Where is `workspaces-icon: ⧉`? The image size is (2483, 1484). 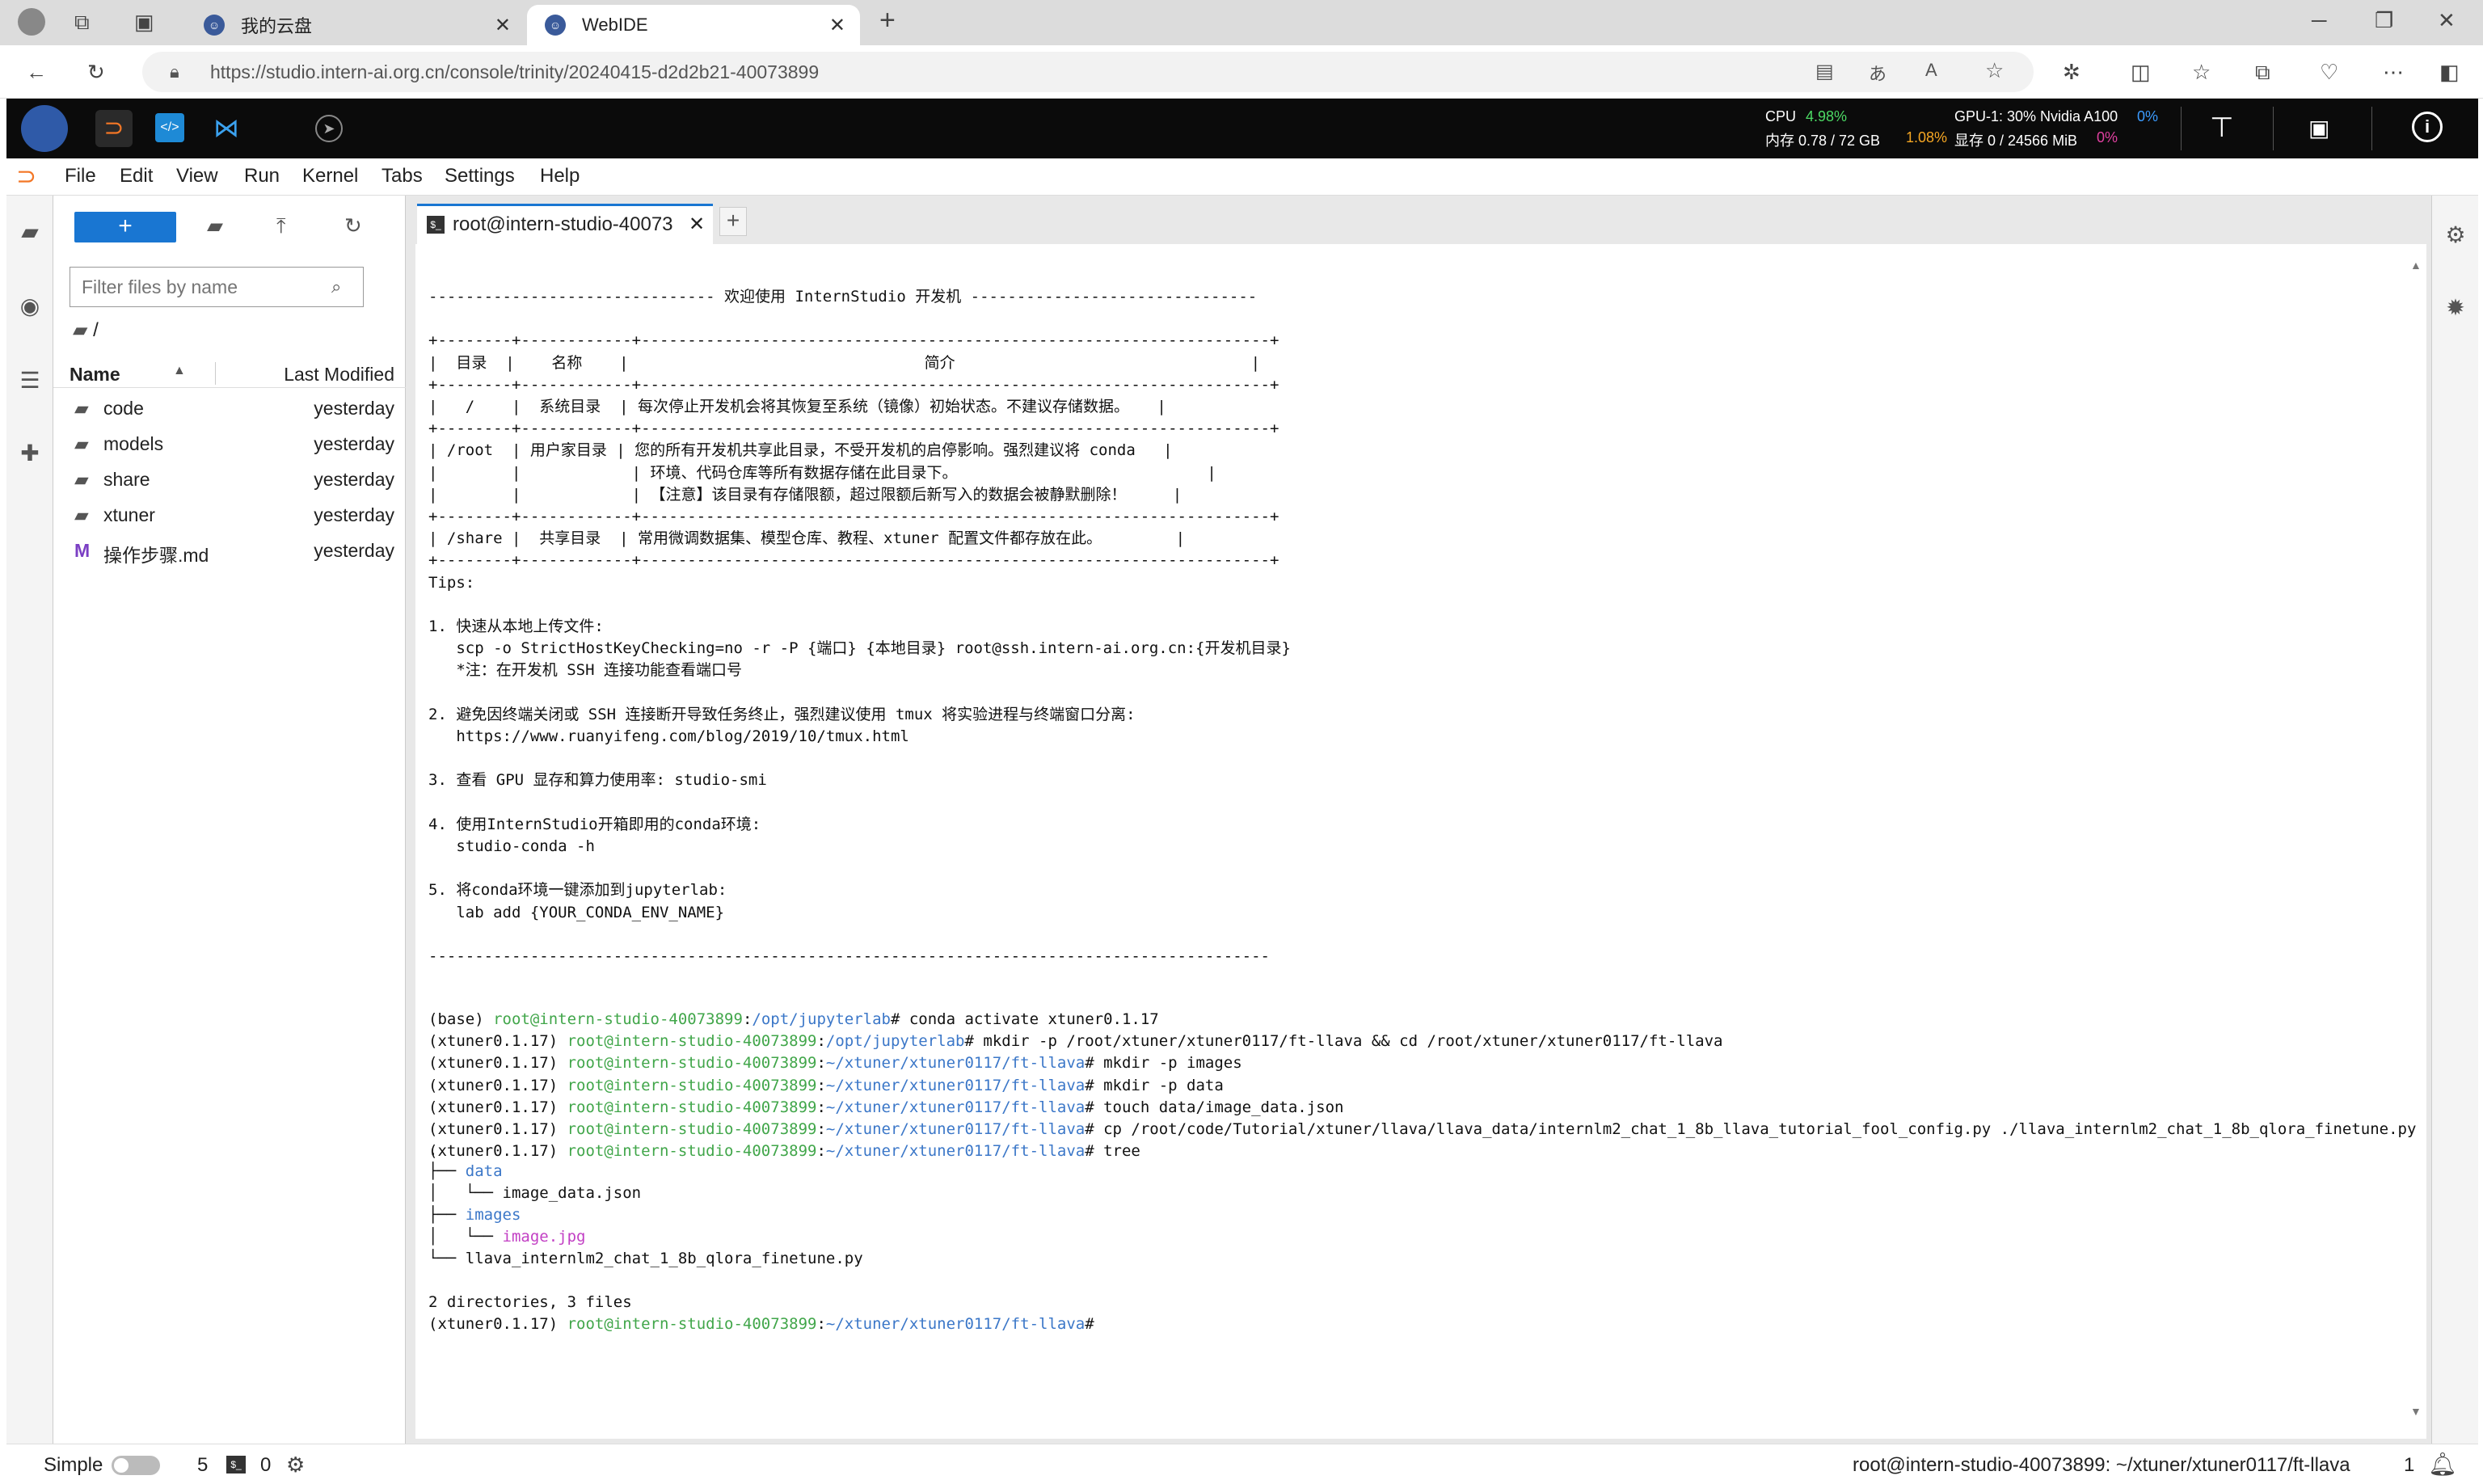
workspaces-icon: ⧉ is located at coordinates (82, 21).